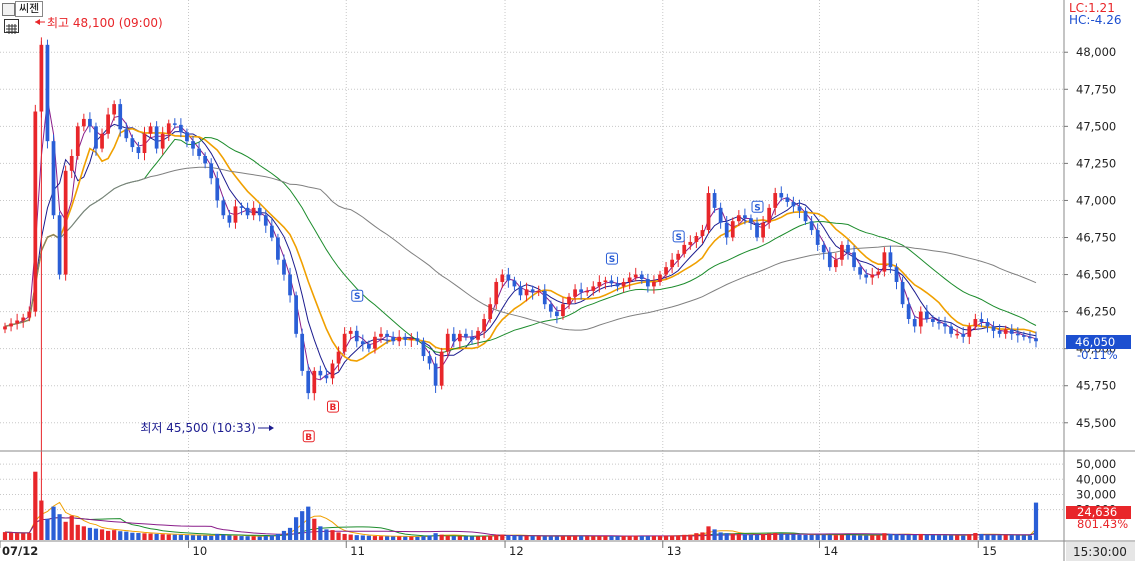  What do you see at coordinates (989, 551) in the screenshot?
I see `date-tick-label: 15` at bounding box center [989, 551].